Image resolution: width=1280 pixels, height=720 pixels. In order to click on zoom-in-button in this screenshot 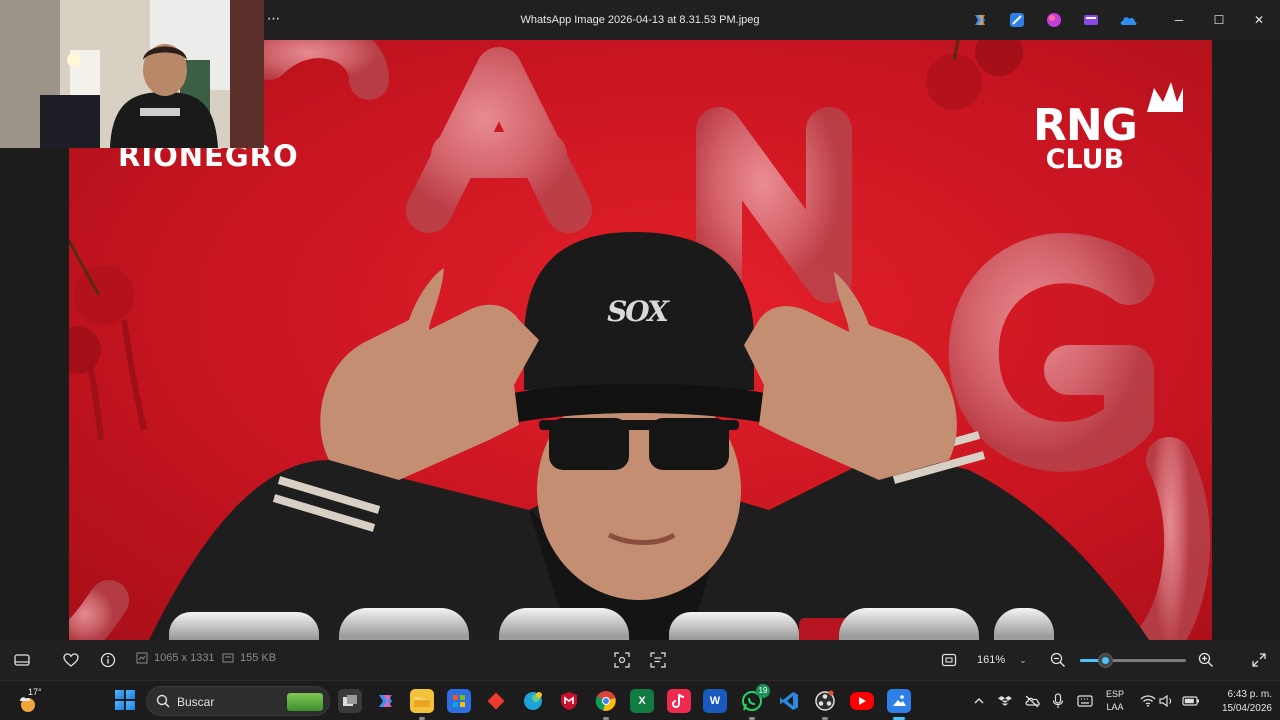, I will do `click(1206, 660)`.